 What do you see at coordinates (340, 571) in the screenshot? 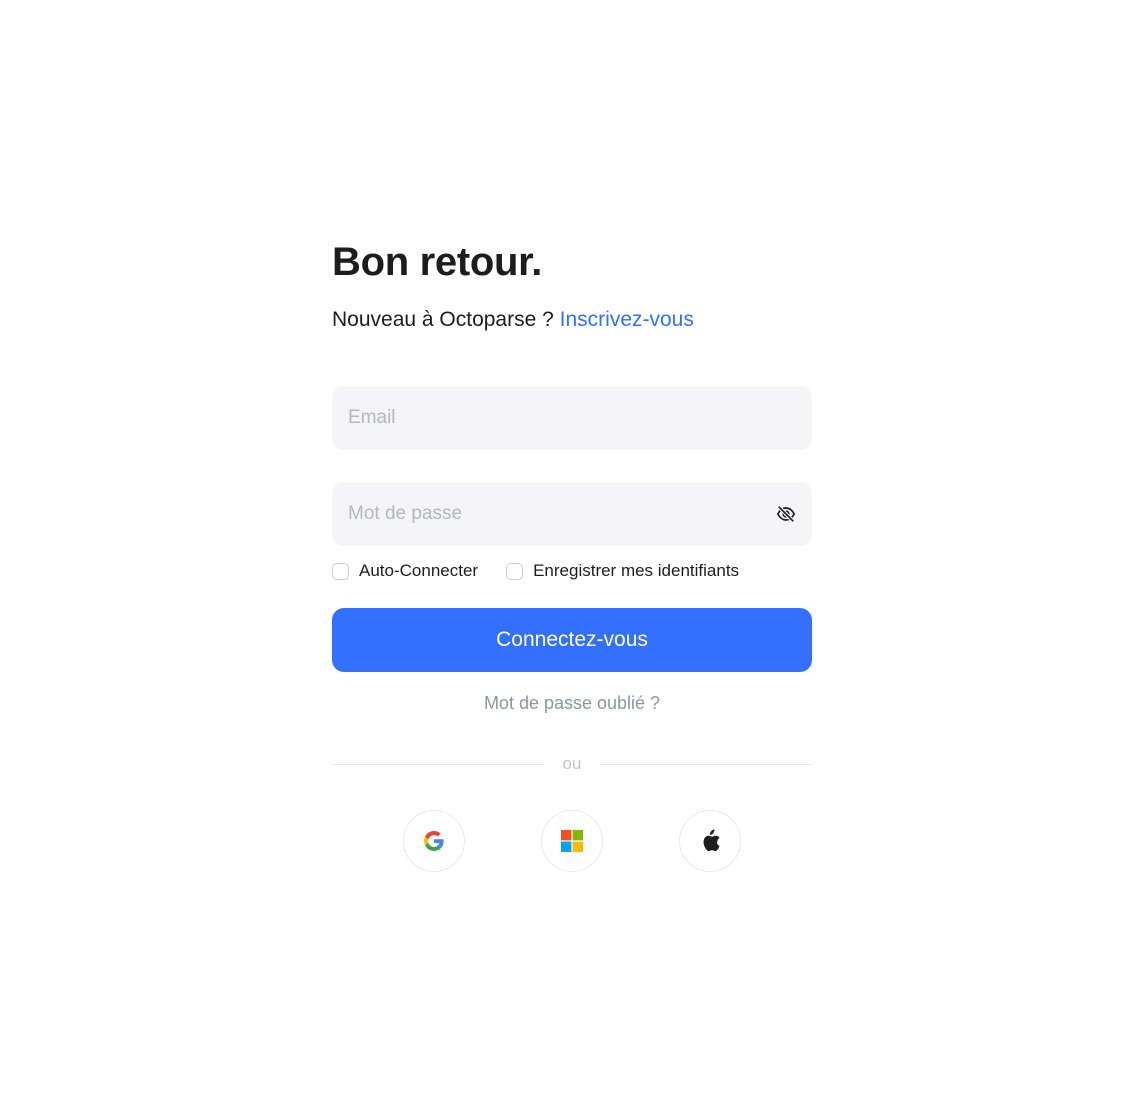
I see `auto-login-checkbox` at bounding box center [340, 571].